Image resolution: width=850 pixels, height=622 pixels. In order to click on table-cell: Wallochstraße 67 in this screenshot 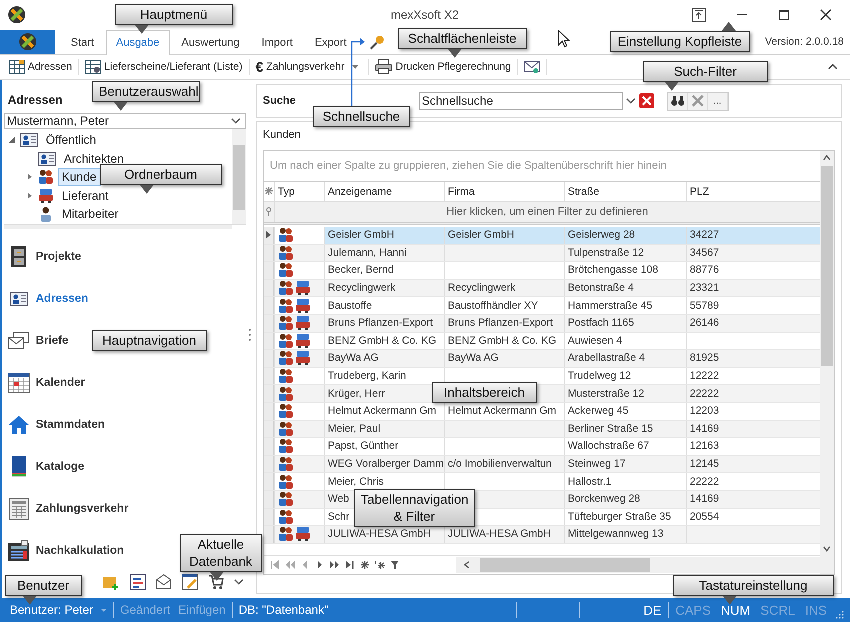, I will do `click(609, 446)`.